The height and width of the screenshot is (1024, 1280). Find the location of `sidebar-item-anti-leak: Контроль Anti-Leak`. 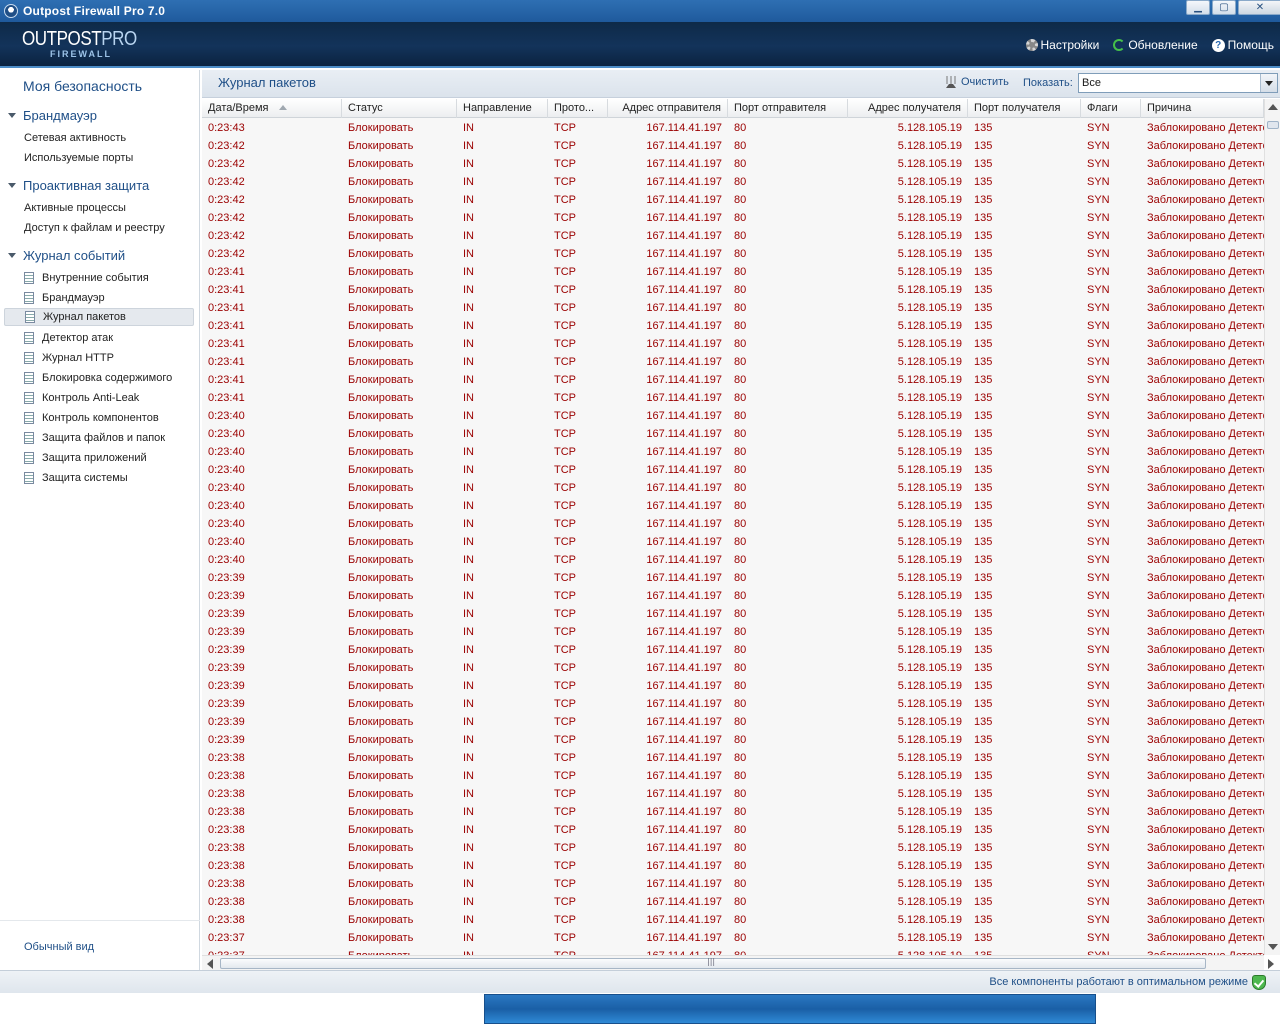

sidebar-item-anti-leak: Контроль Anti-Leak is located at coordinates (99, 398).